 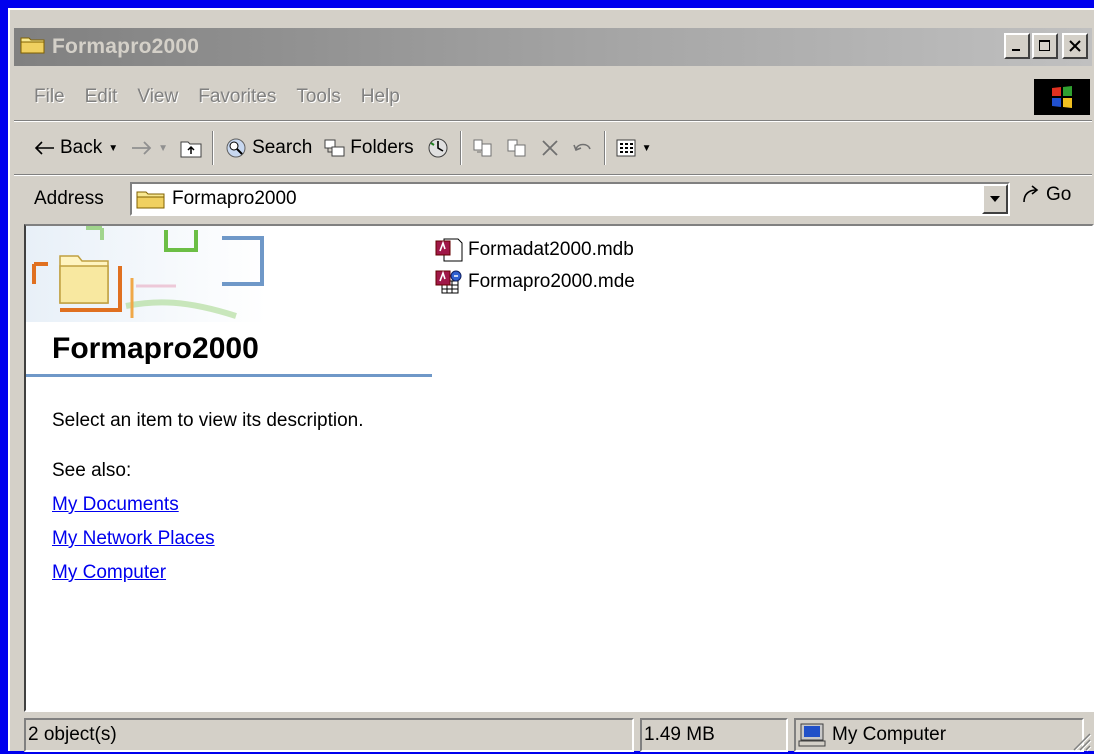 What do you see at coordinates (232, 274) in the screenshot?
I see `folder-banner-graphic` at bounding box center [232, 274].